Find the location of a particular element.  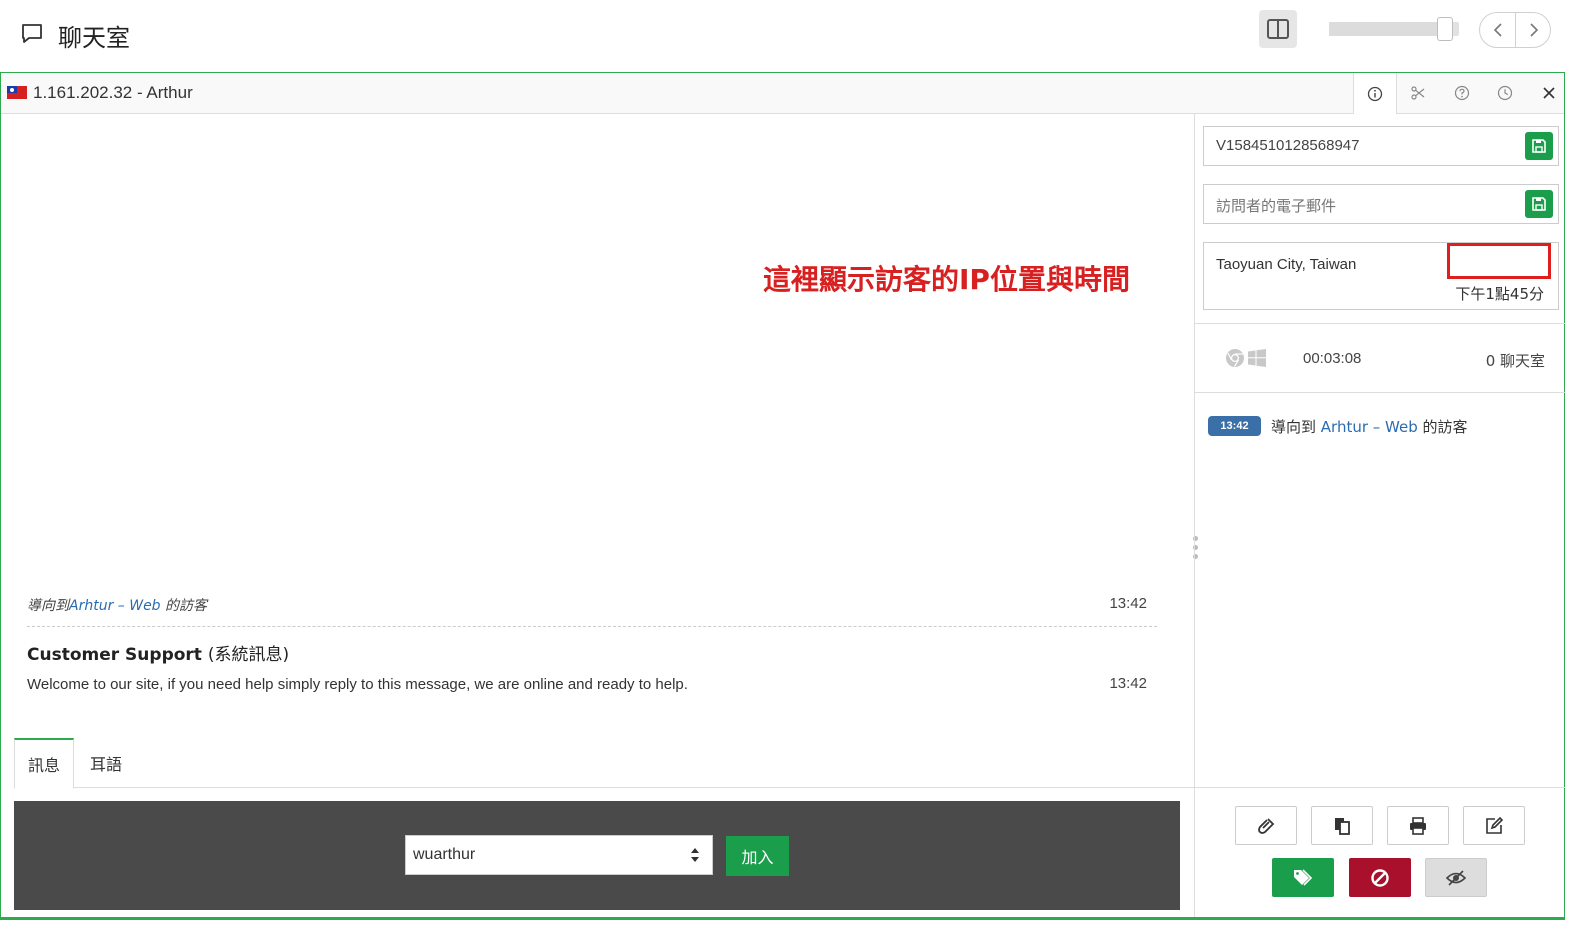

save-email-button is located at coordinates (1539, 204).